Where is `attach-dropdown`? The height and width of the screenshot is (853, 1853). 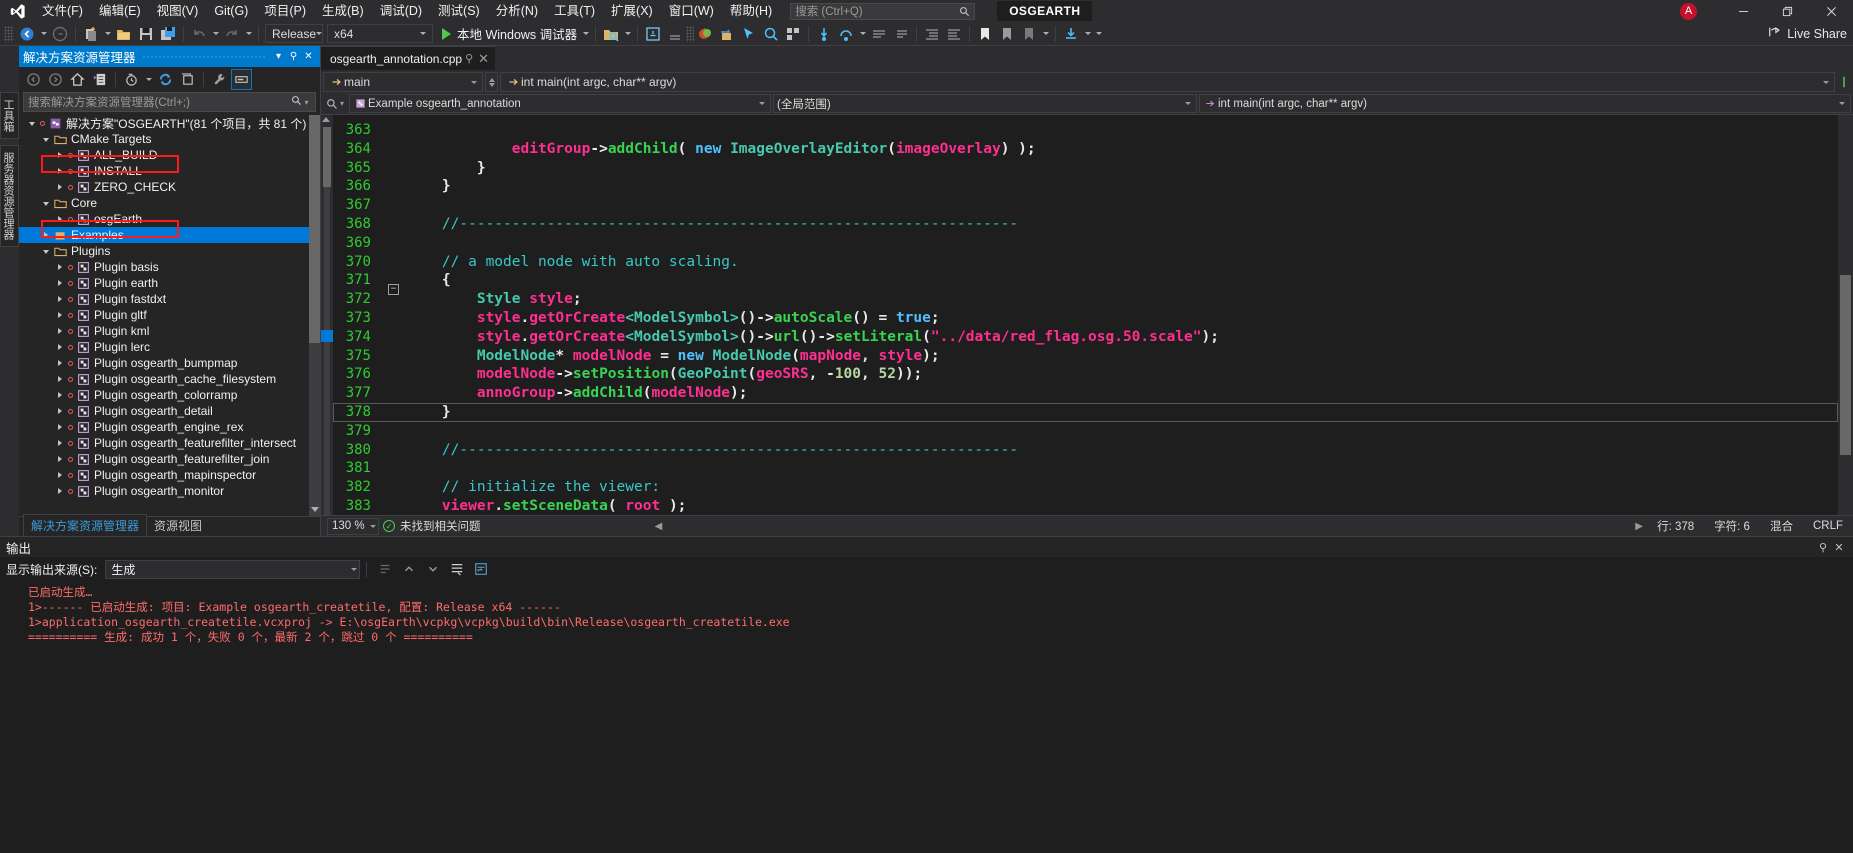 attach-dropdown is located at coordinates (627, 34).